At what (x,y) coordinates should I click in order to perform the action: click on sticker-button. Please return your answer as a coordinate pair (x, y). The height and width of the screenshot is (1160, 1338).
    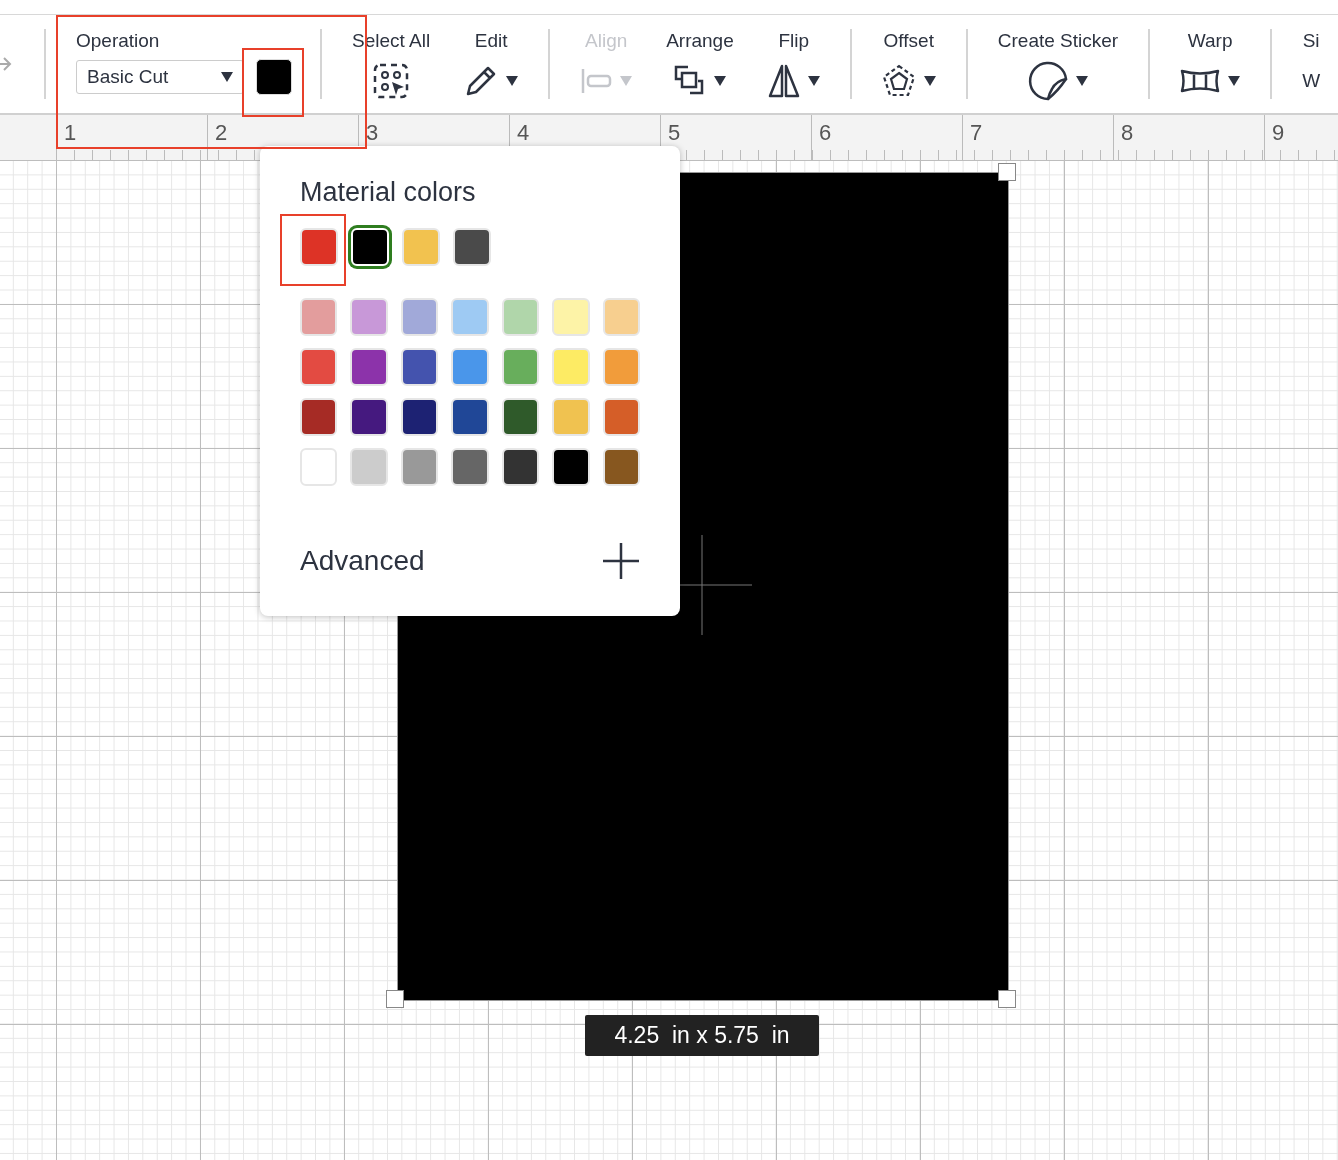
    Looking at the image, I should click on (1057, 81).